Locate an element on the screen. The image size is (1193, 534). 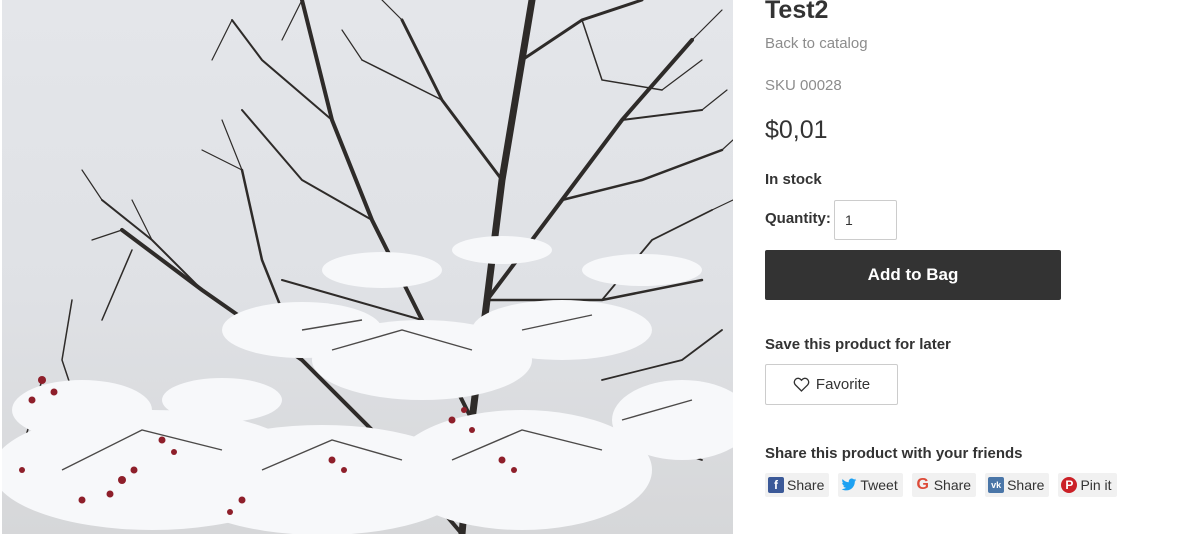
facebook-icon: f is located at coordinates (776, 485).